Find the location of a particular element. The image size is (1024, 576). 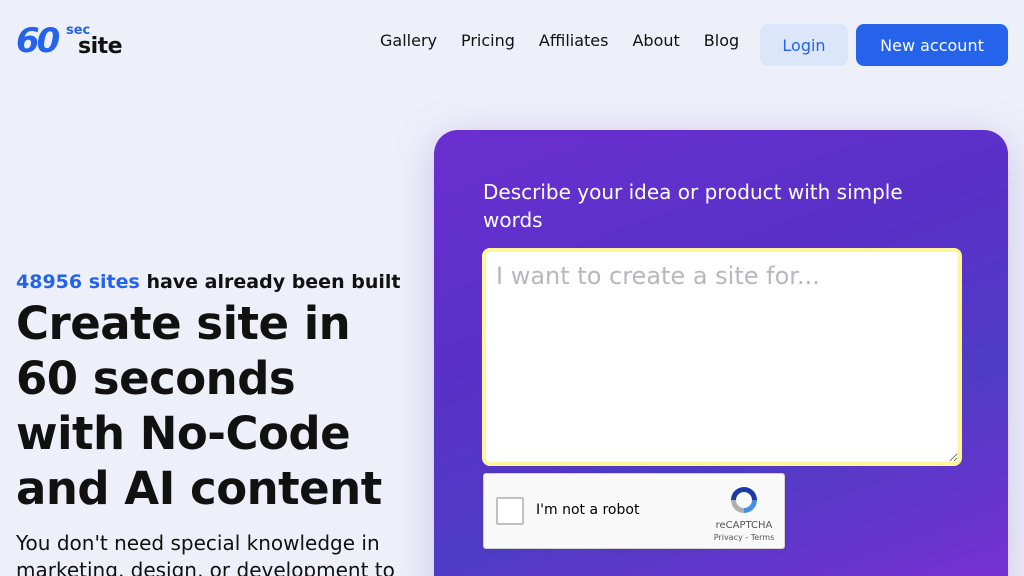

recaptcha-links: Privacy - Terms is located at coordinates (744, 537).